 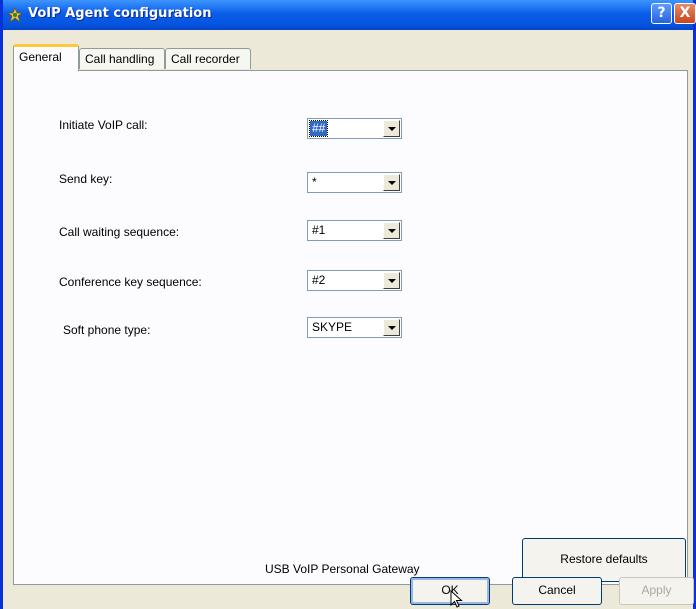 I want to click on conference-key-value: #2, so click(x=319, y=280).